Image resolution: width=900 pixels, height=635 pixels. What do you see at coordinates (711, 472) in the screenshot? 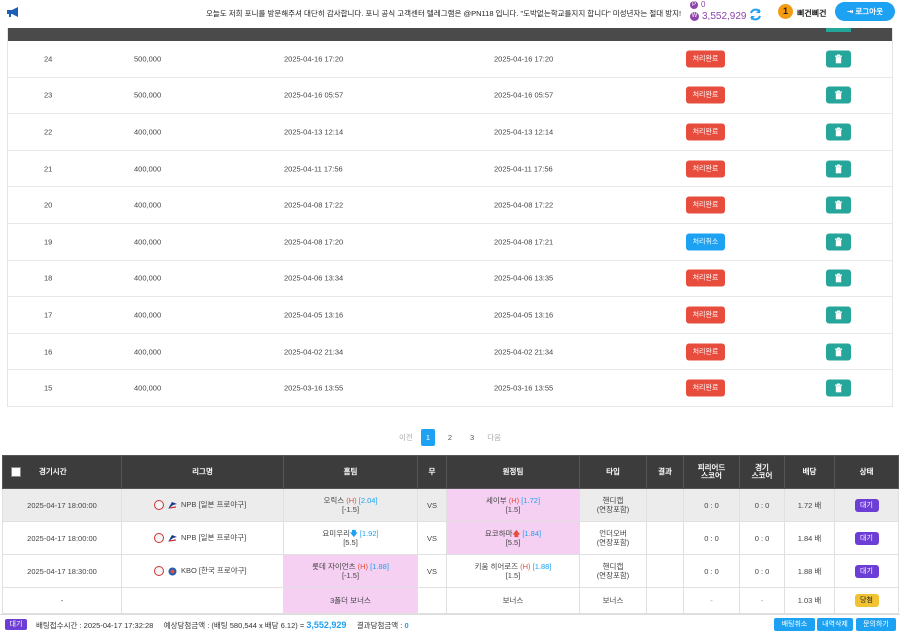
I see `header-period-score: 피리어드 스코어` at bounding box center [711, 472].